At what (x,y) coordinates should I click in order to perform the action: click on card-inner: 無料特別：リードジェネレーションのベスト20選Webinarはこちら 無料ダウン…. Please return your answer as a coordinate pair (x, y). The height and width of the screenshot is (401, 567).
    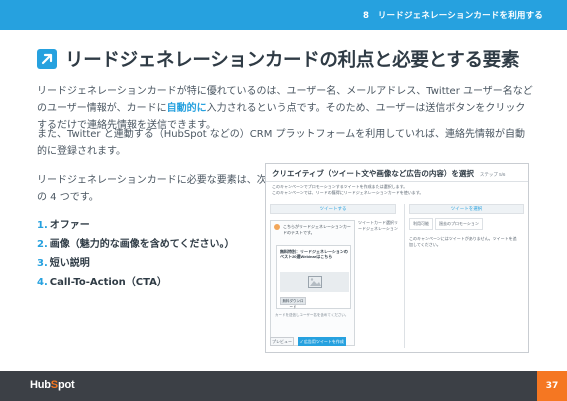
    Looking at the image, I should click on (313, 277).